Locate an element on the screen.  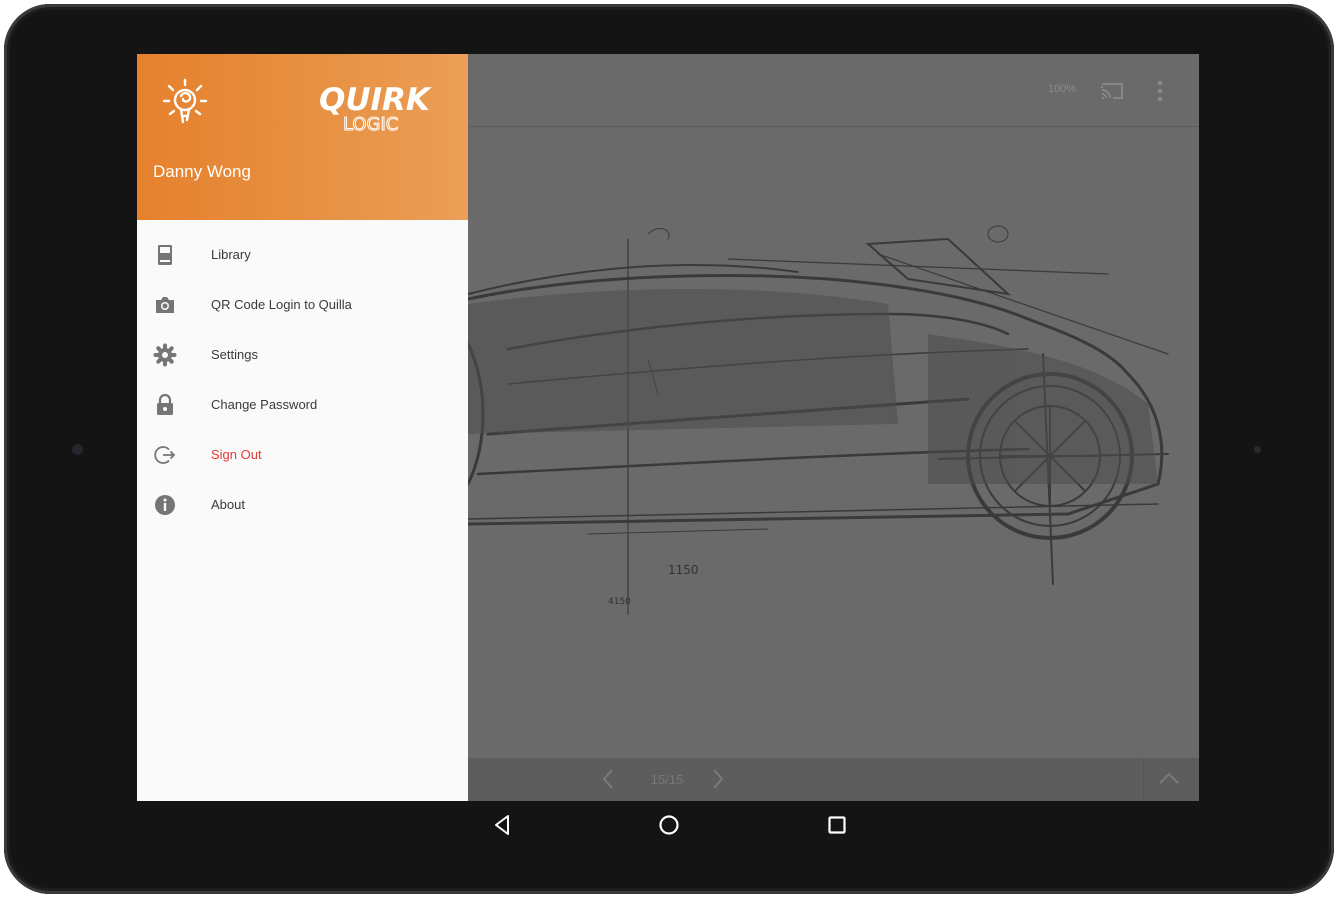
front-camera is located at coordinates (77, 449).